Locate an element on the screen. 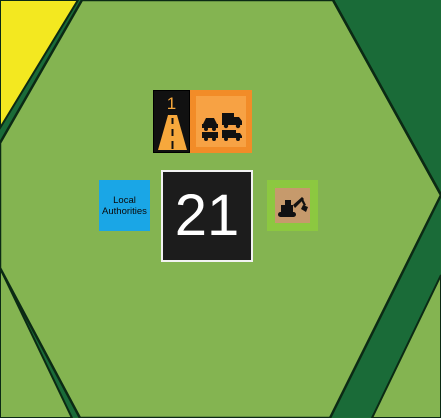 This screenshot has width=441, height=418. vehicles-tile is located at coordinates (221, 121).